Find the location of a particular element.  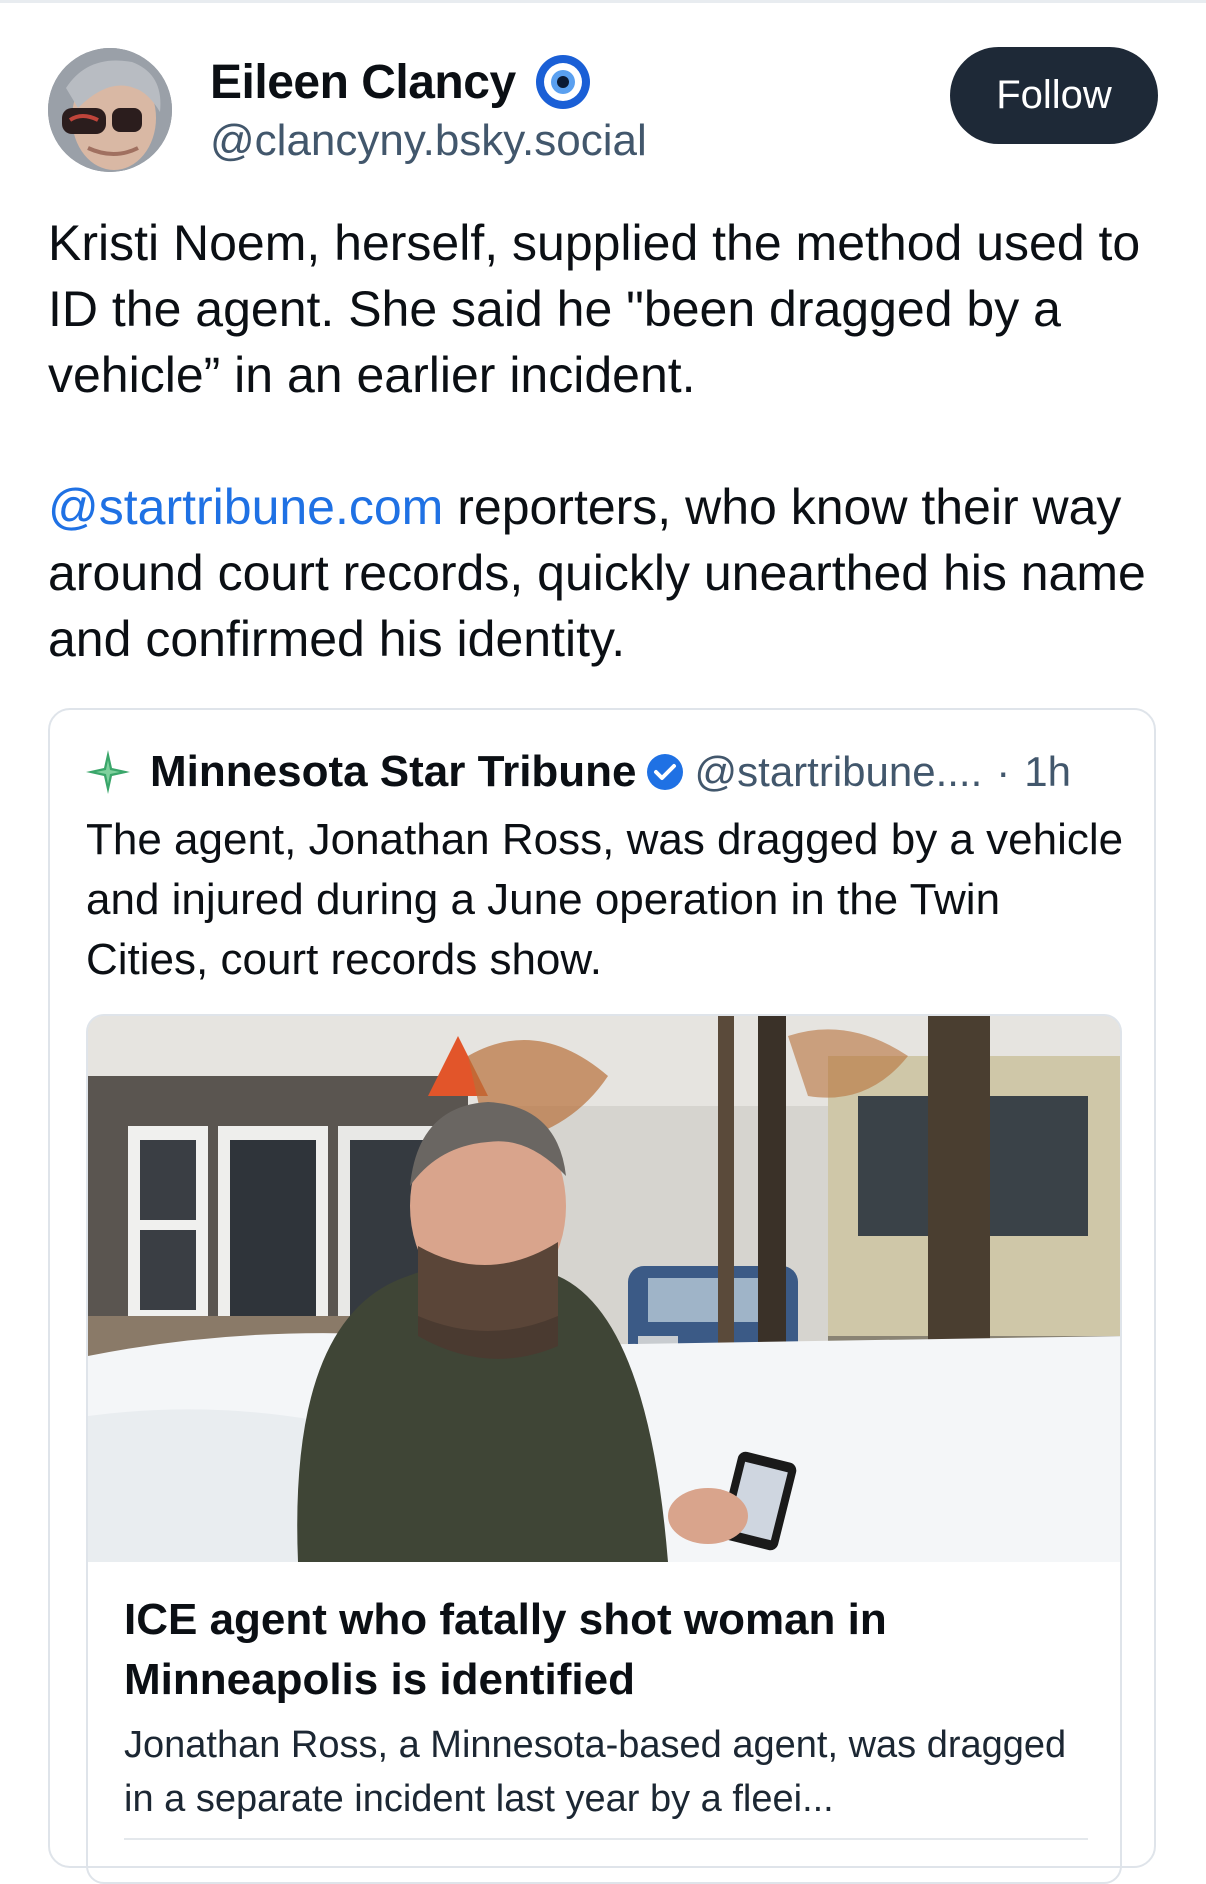

quoted-author-name: Minnesota Star Tribune is located at coordinates (393, 772).